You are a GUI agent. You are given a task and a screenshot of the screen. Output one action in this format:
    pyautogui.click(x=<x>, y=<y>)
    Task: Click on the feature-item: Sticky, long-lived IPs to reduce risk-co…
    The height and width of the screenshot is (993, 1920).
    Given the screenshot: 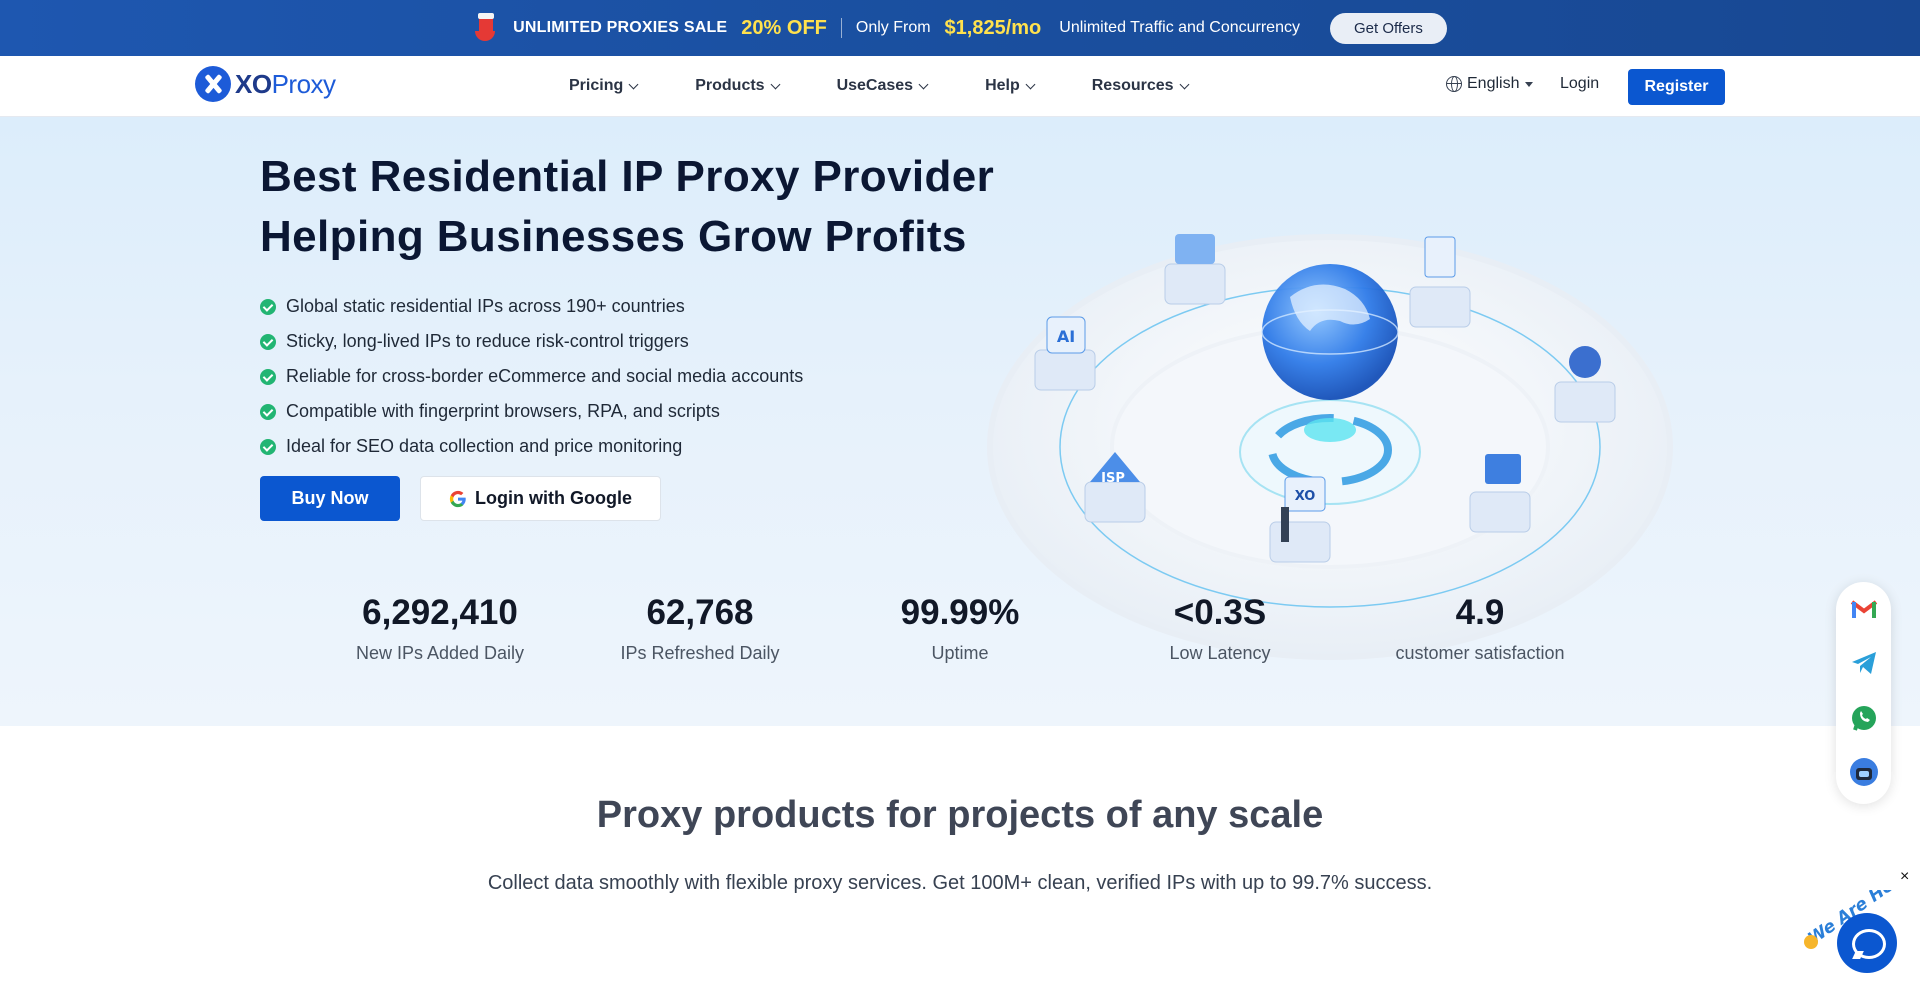 What is the action you would take?
    pyautogui.click(x=531, y=341)
    